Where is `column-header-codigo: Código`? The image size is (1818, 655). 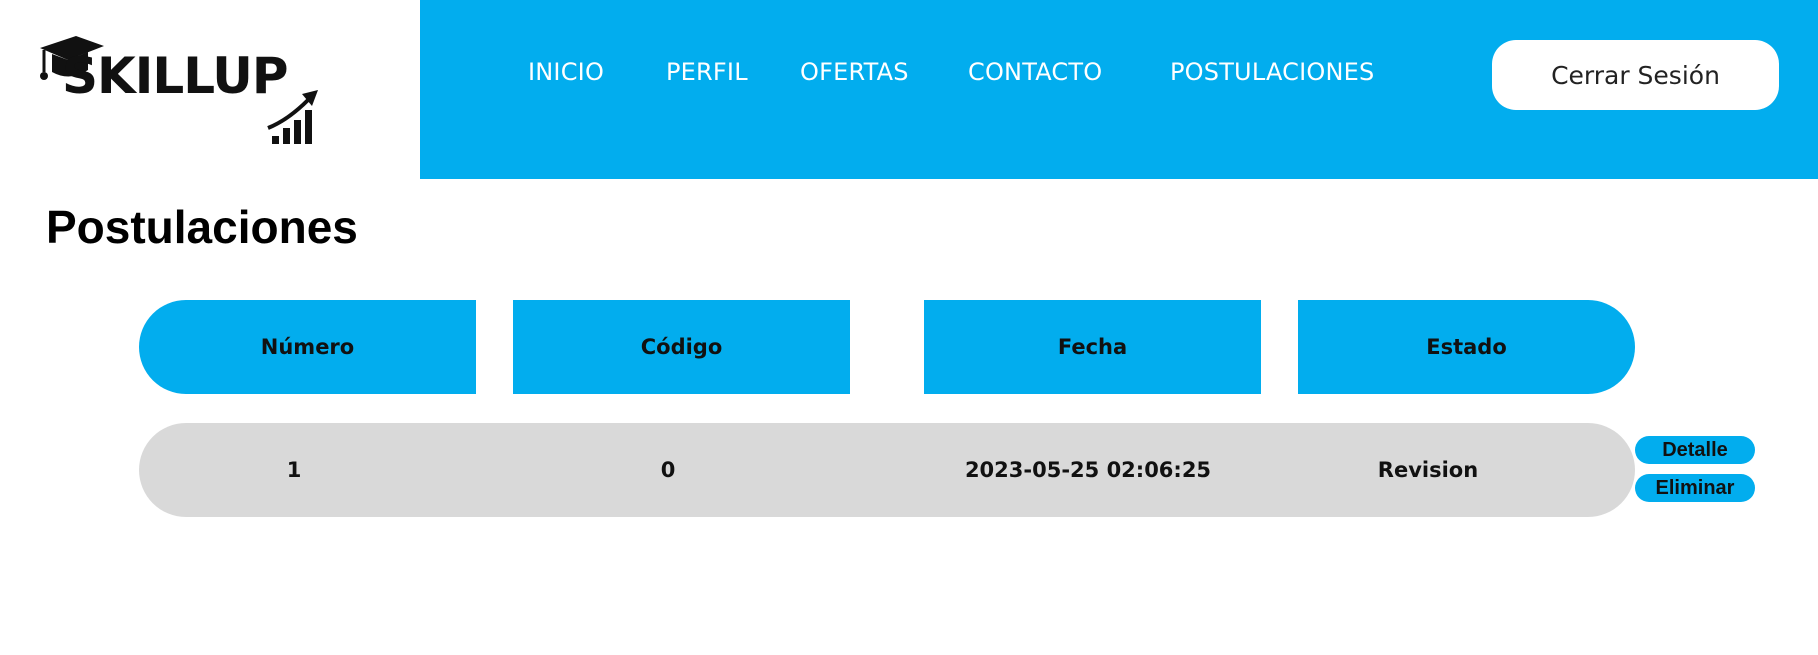
column-header-codigo: Código is located at coordinates (681, 347).